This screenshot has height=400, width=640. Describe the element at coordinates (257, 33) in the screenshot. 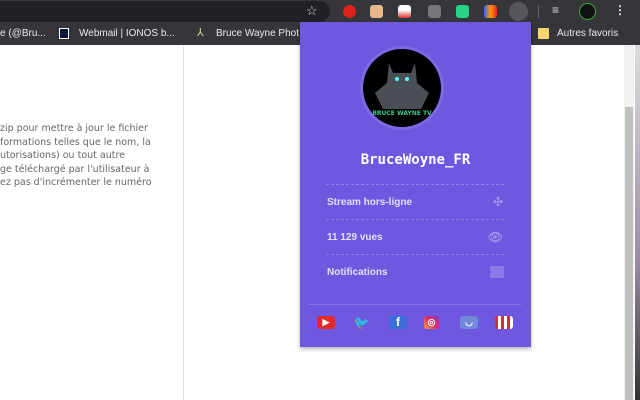

I see `bookmark-item: Bruce Wayne Phot` at that location.